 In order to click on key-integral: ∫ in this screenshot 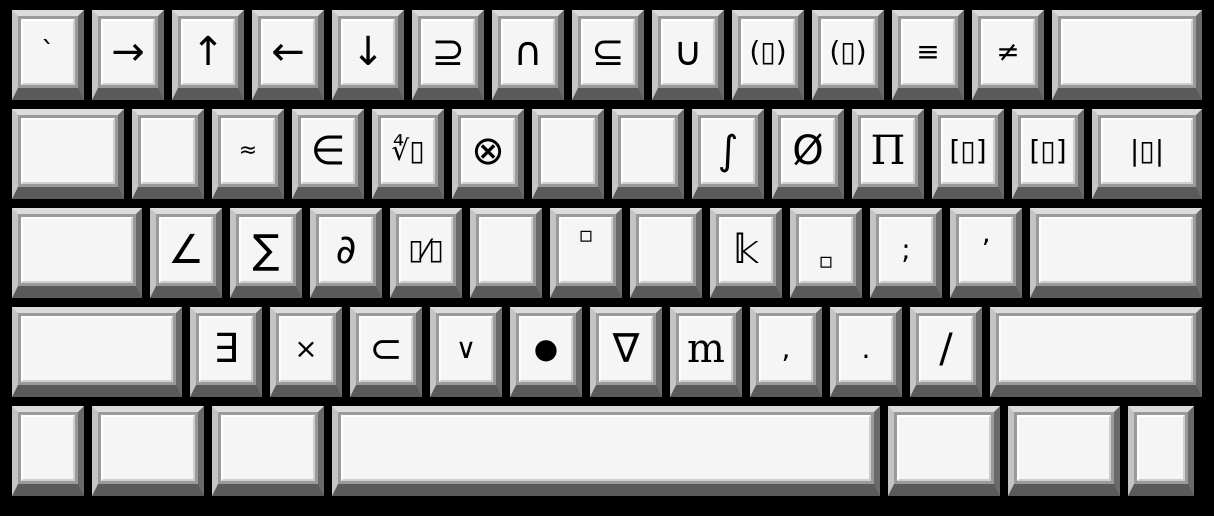, I will do `click(728, 154)`.